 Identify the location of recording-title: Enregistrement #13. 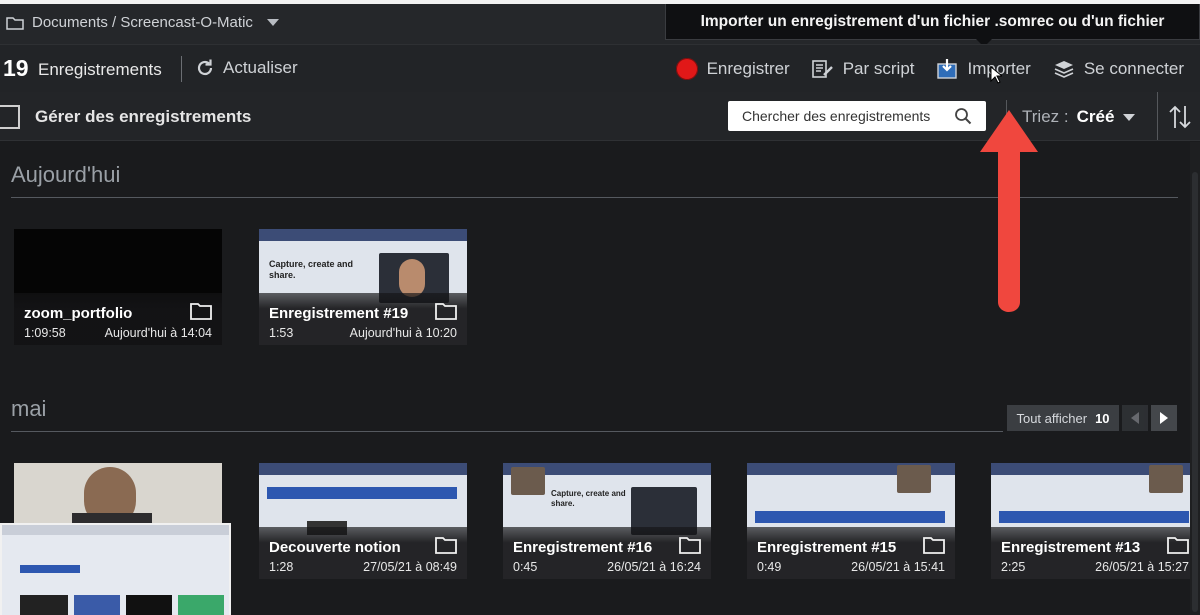
(1071, 547).